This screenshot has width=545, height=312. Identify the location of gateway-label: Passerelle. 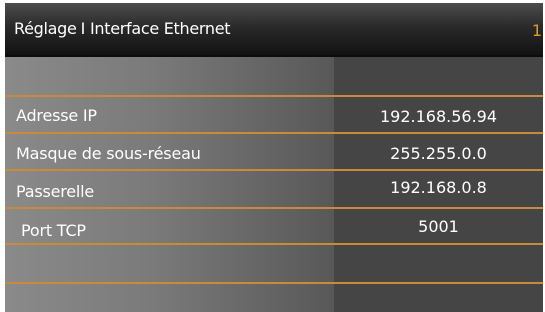
(55, 191).